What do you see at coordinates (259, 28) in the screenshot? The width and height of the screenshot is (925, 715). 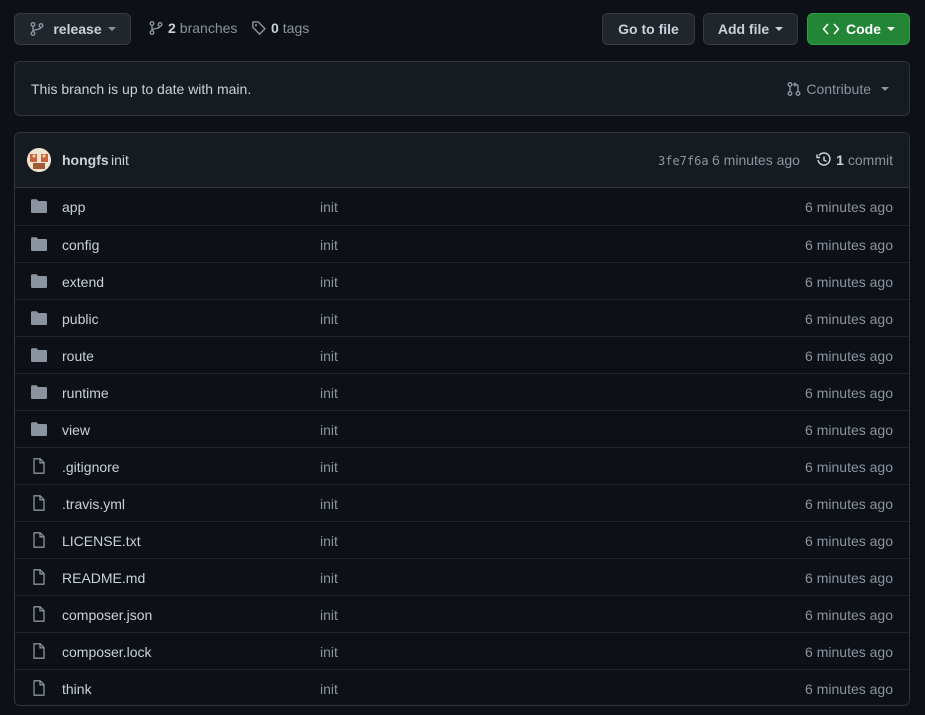 I see `tag-icon` at bounding box center [259, 28].